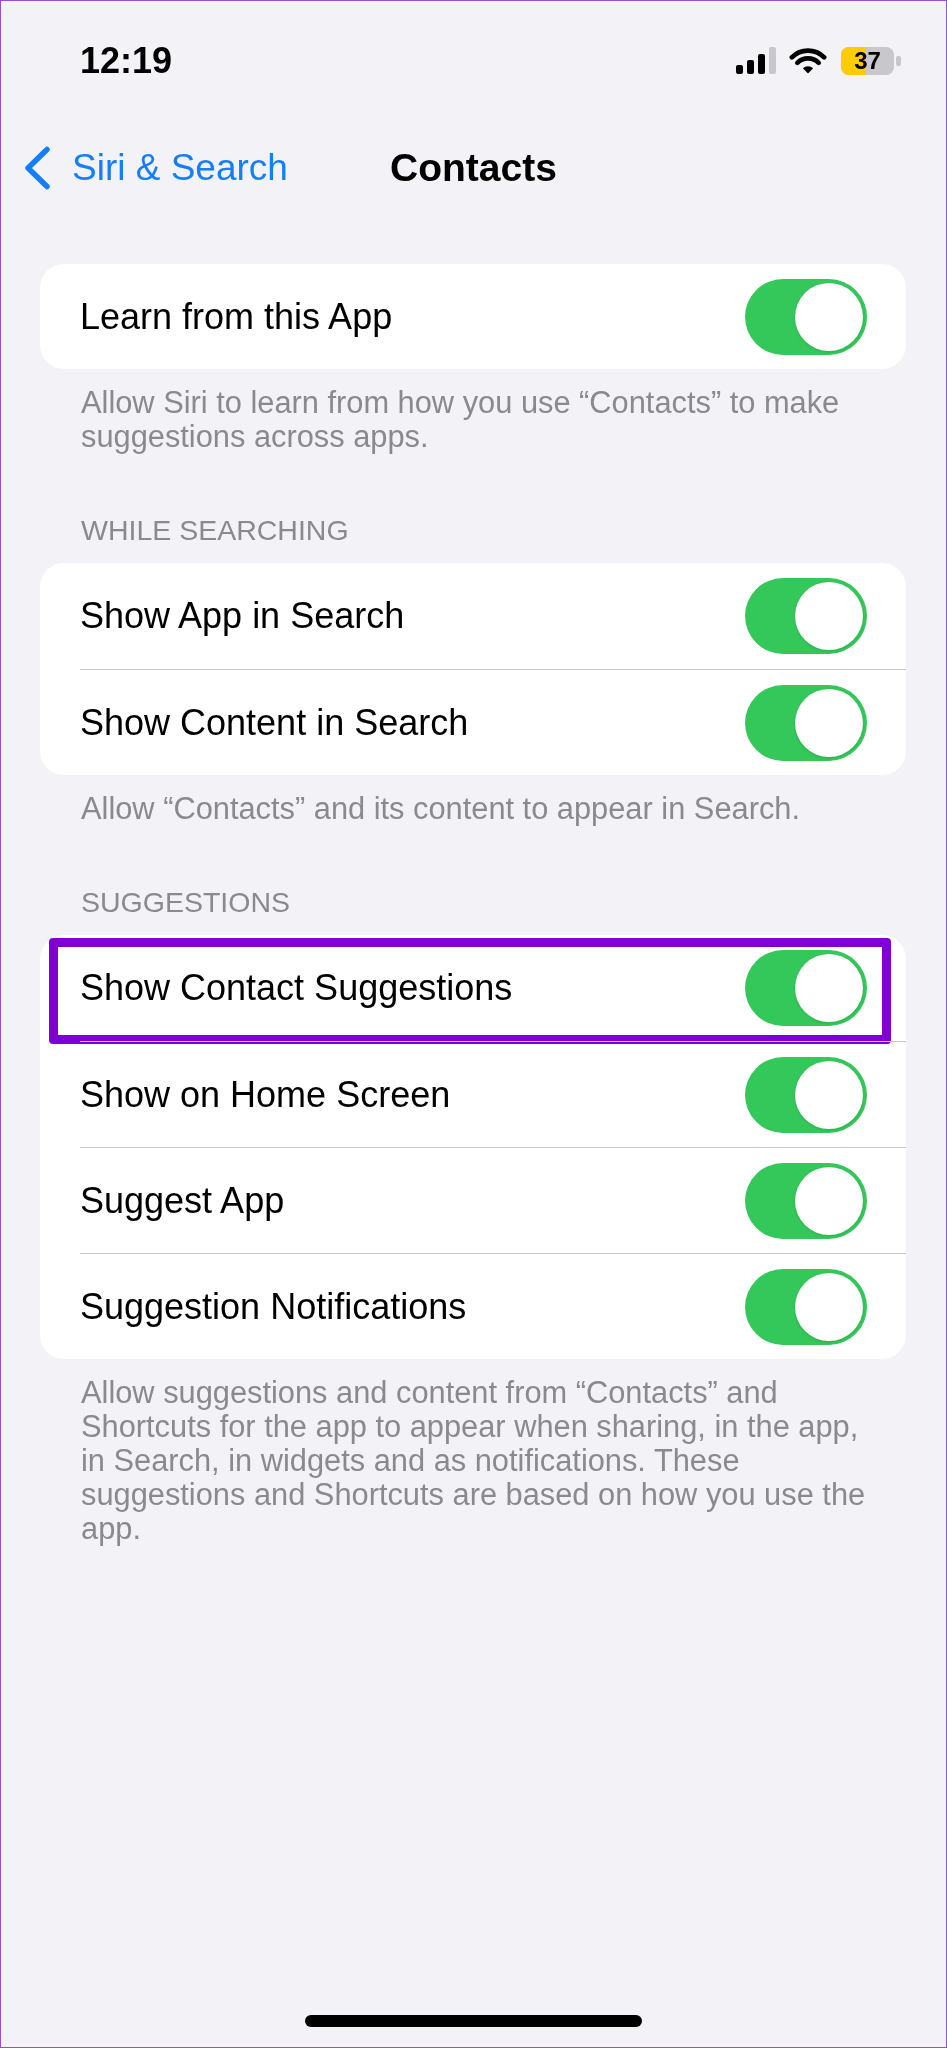 This screenshot has height=2048, width=947. I want to click on setting-label: Suggest App, so click(182, 1200).